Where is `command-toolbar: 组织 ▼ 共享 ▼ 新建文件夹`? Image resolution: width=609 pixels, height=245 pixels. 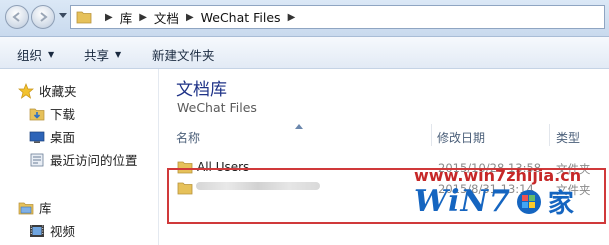
command-toolbar: 组织 ▼ 共享 ▼ 新建文件夹 is located at coordinates (304, 53).